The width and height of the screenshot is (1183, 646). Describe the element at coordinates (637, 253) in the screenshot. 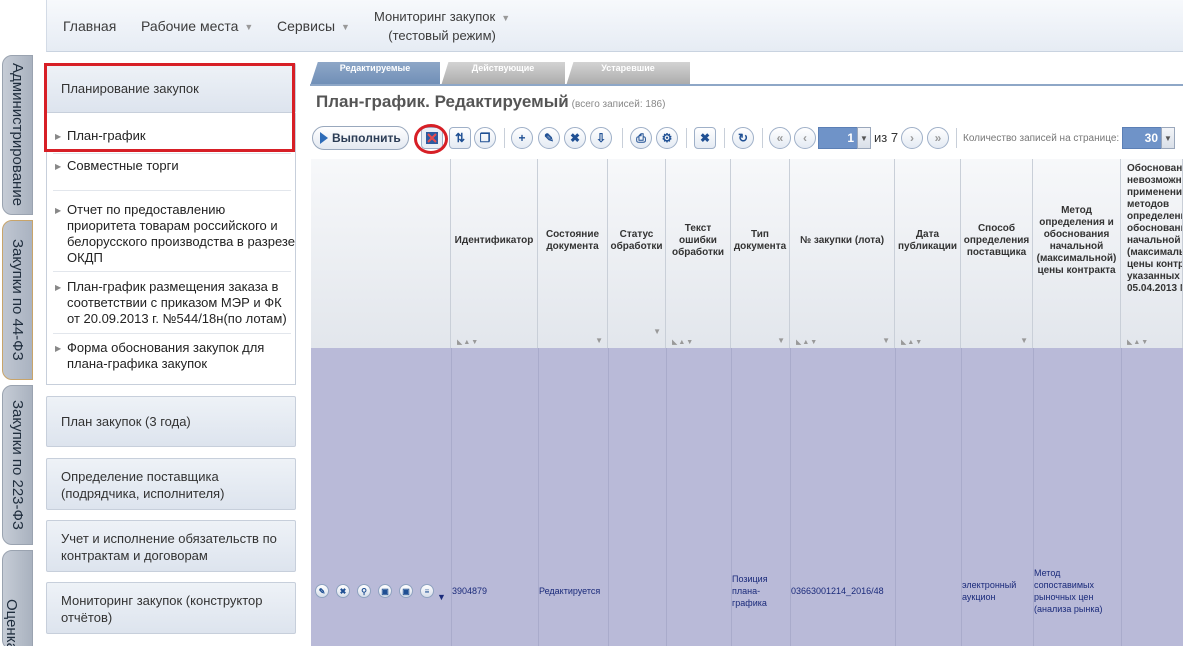

I see `column-header: Статус обработки ▼` at that location.